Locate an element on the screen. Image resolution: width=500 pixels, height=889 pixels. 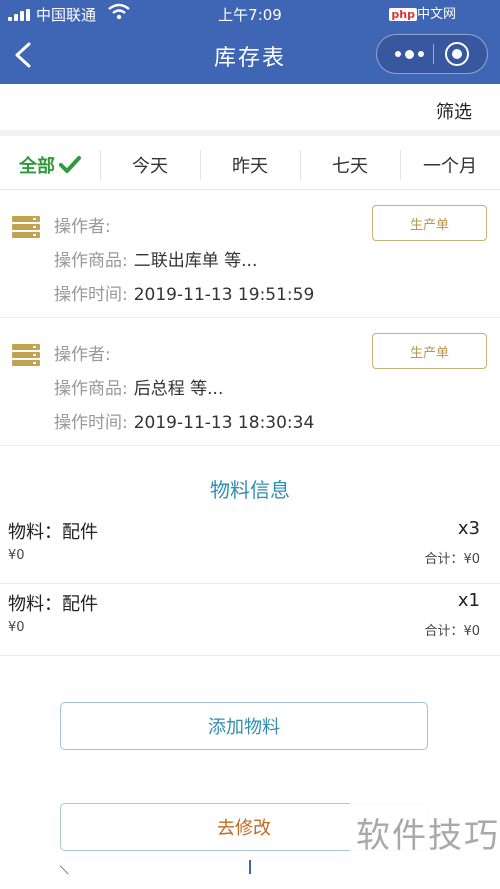
add-material-button: 添加物料 is located at coordinates (244, 726).